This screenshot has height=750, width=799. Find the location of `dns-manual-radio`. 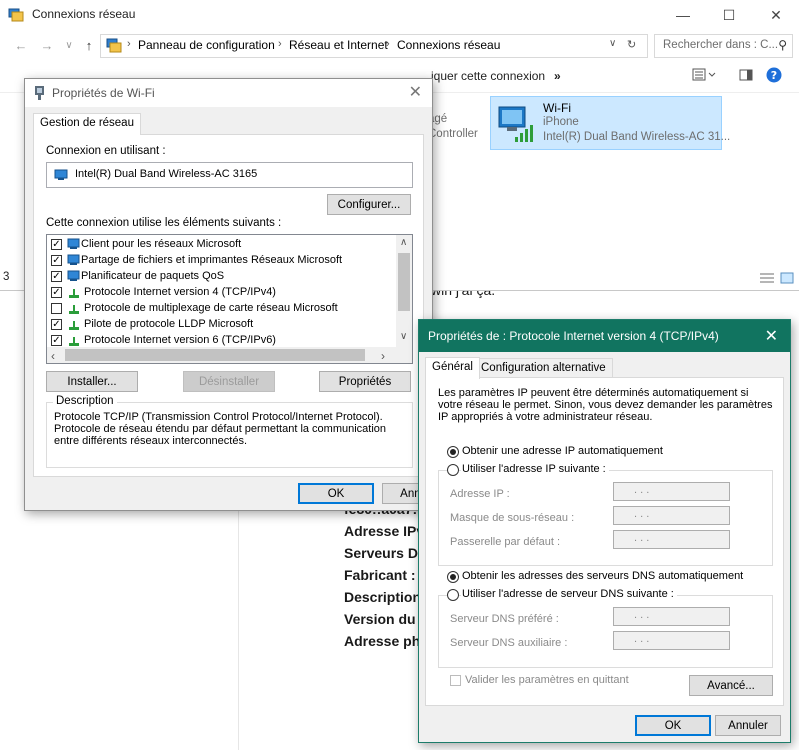

dns-manual-radio is located at coordinates (453, 595).